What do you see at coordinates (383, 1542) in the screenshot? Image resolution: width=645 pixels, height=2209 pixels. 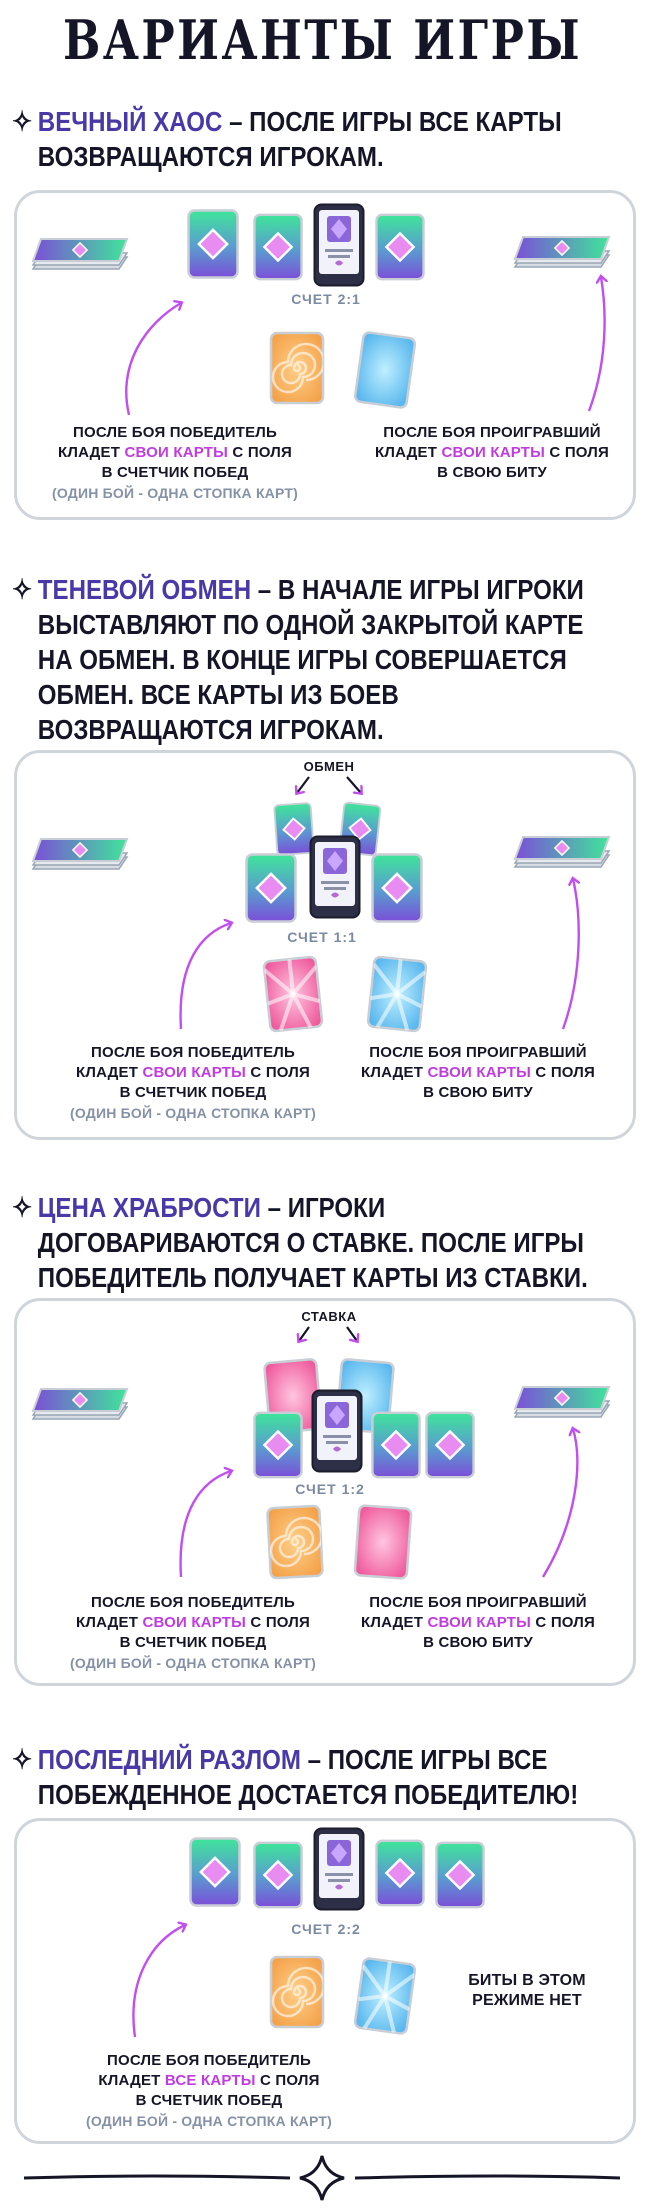 I see `player-card-pink` at bounding box center [383, 1542].